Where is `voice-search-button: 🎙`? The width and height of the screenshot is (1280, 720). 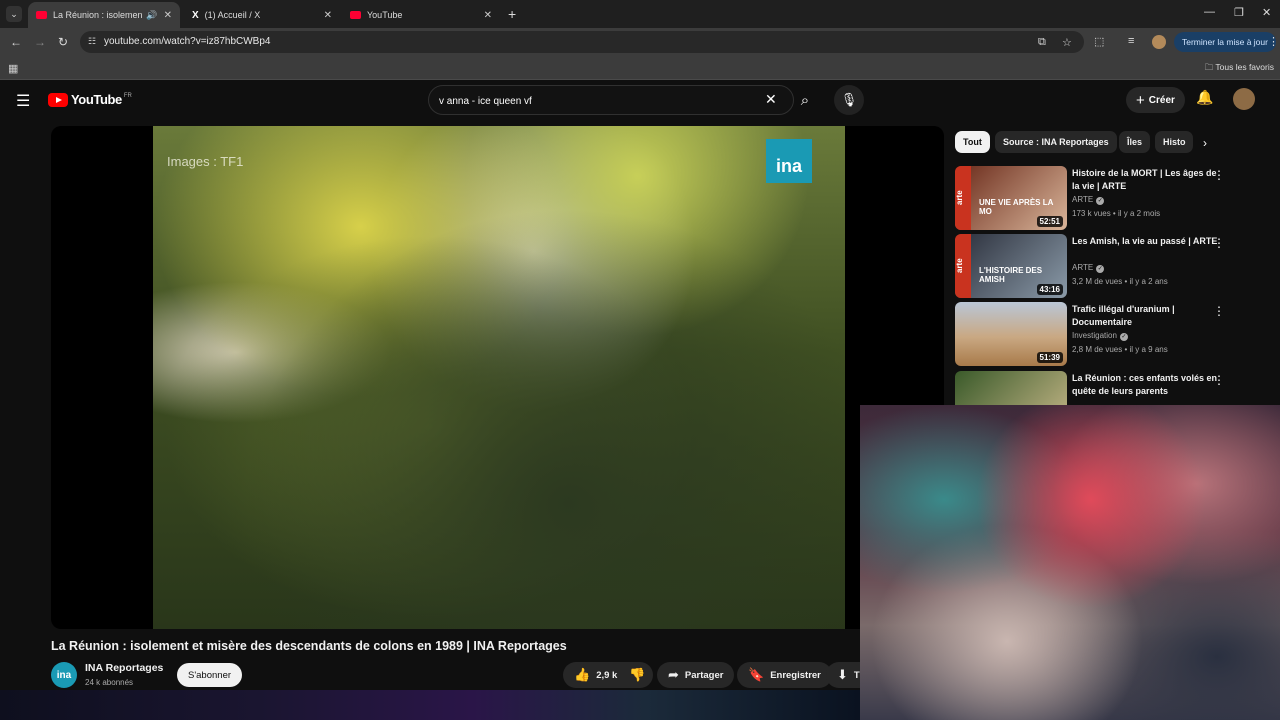
voice-search-button: 🎙 is located at coordinates (849, 100).